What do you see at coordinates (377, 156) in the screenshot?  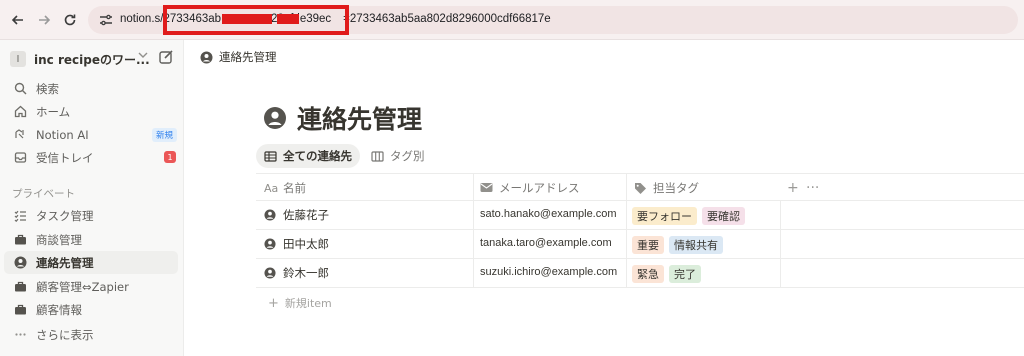 I see `board-icon` at bounding box center [377, 156].